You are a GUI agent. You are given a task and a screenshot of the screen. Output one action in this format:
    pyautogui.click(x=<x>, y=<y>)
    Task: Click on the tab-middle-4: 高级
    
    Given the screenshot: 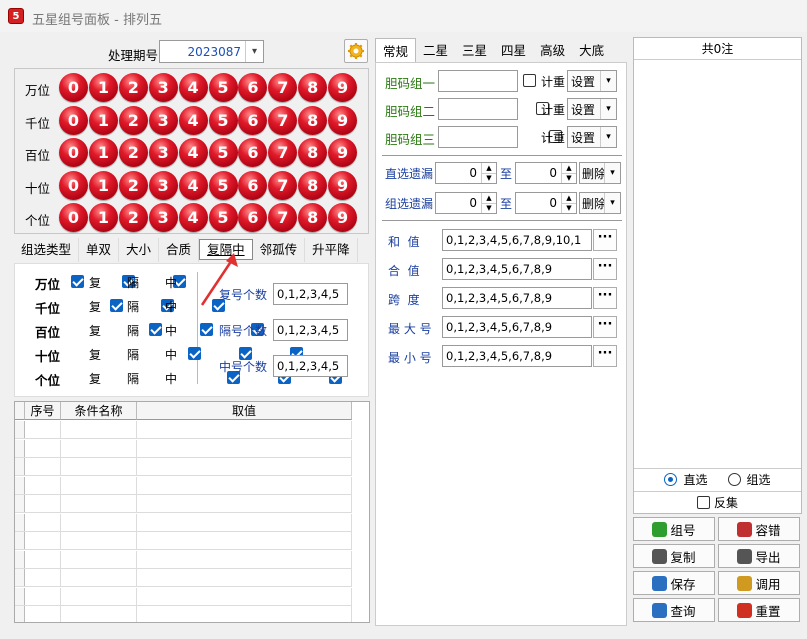 What is the action you would take?
    pyautogui.click(x=552, y=50)
    